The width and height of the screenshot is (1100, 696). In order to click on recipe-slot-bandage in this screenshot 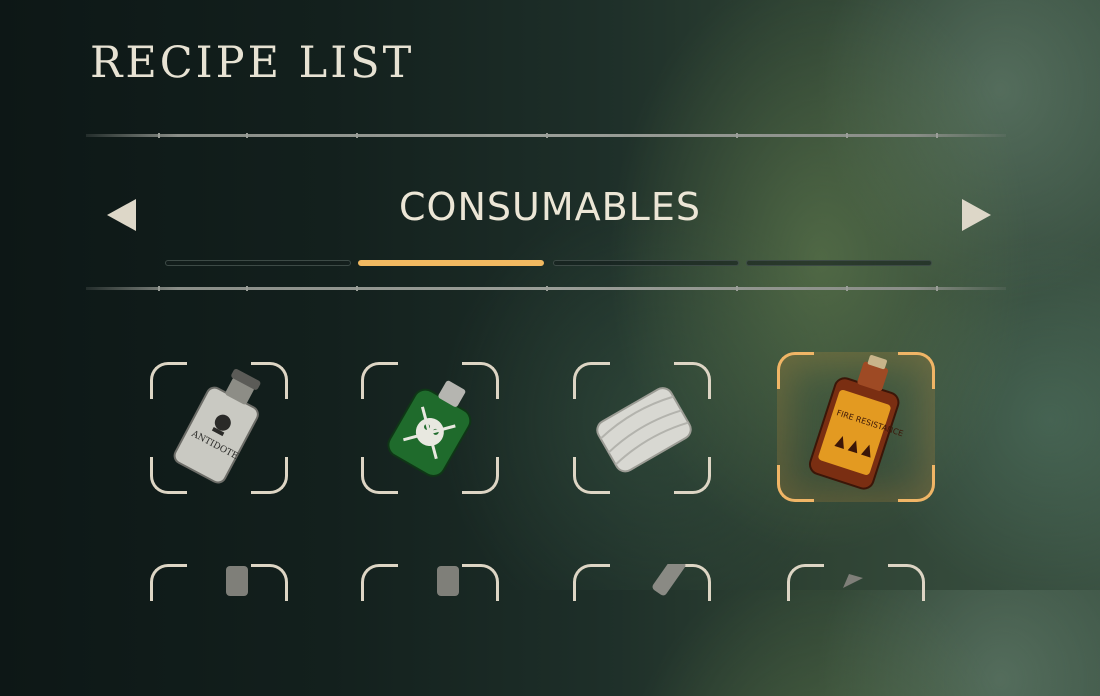, I will do `click(642, 428)`.